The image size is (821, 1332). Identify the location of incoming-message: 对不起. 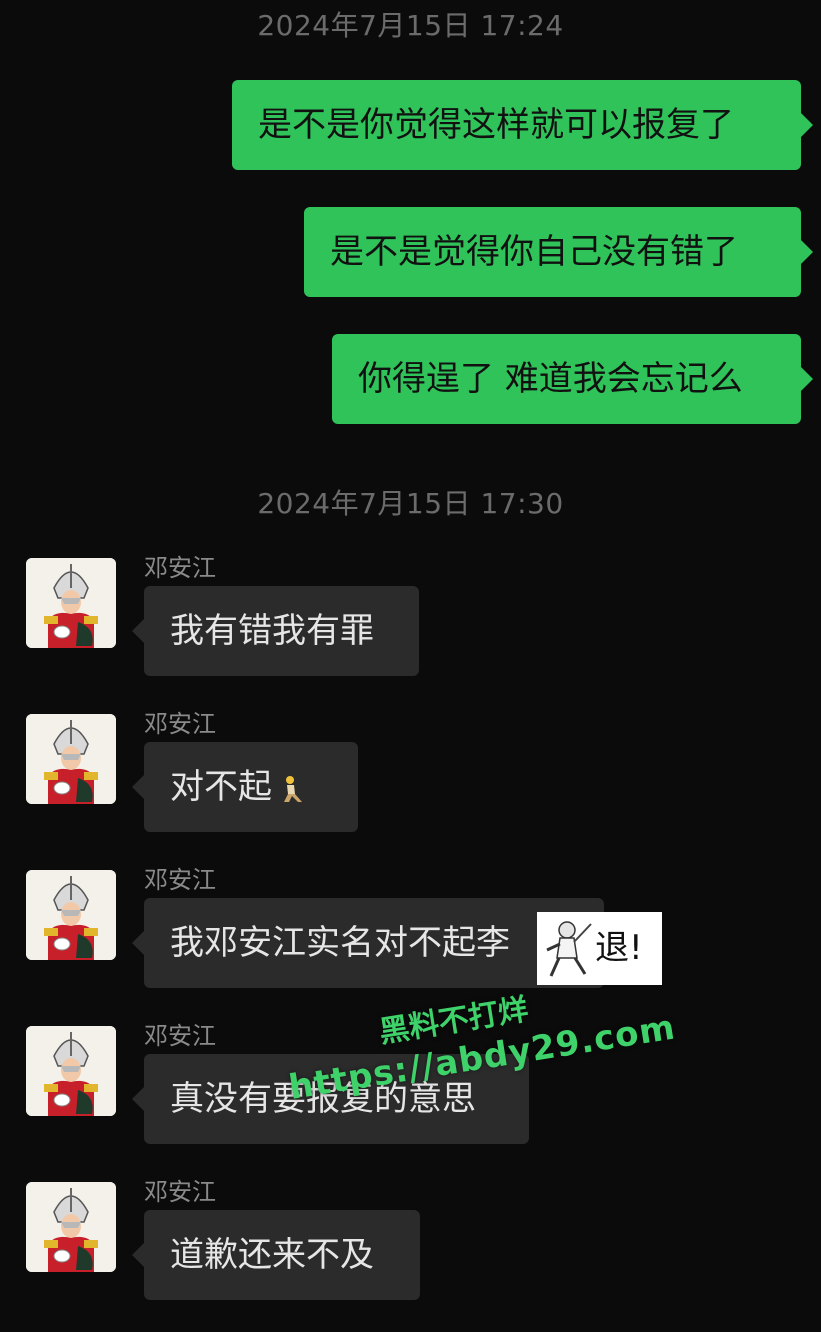
(245, 787).